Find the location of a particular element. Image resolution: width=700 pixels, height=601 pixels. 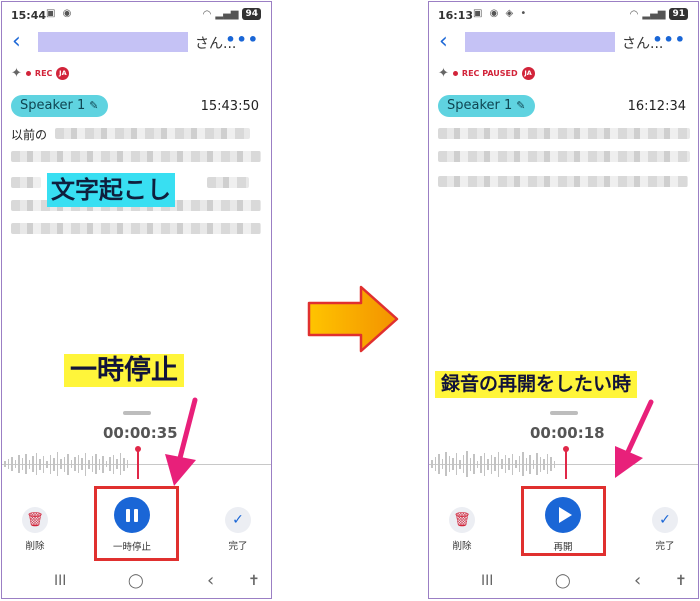

status-time: 16:13 is located at coordinates (456, 15).